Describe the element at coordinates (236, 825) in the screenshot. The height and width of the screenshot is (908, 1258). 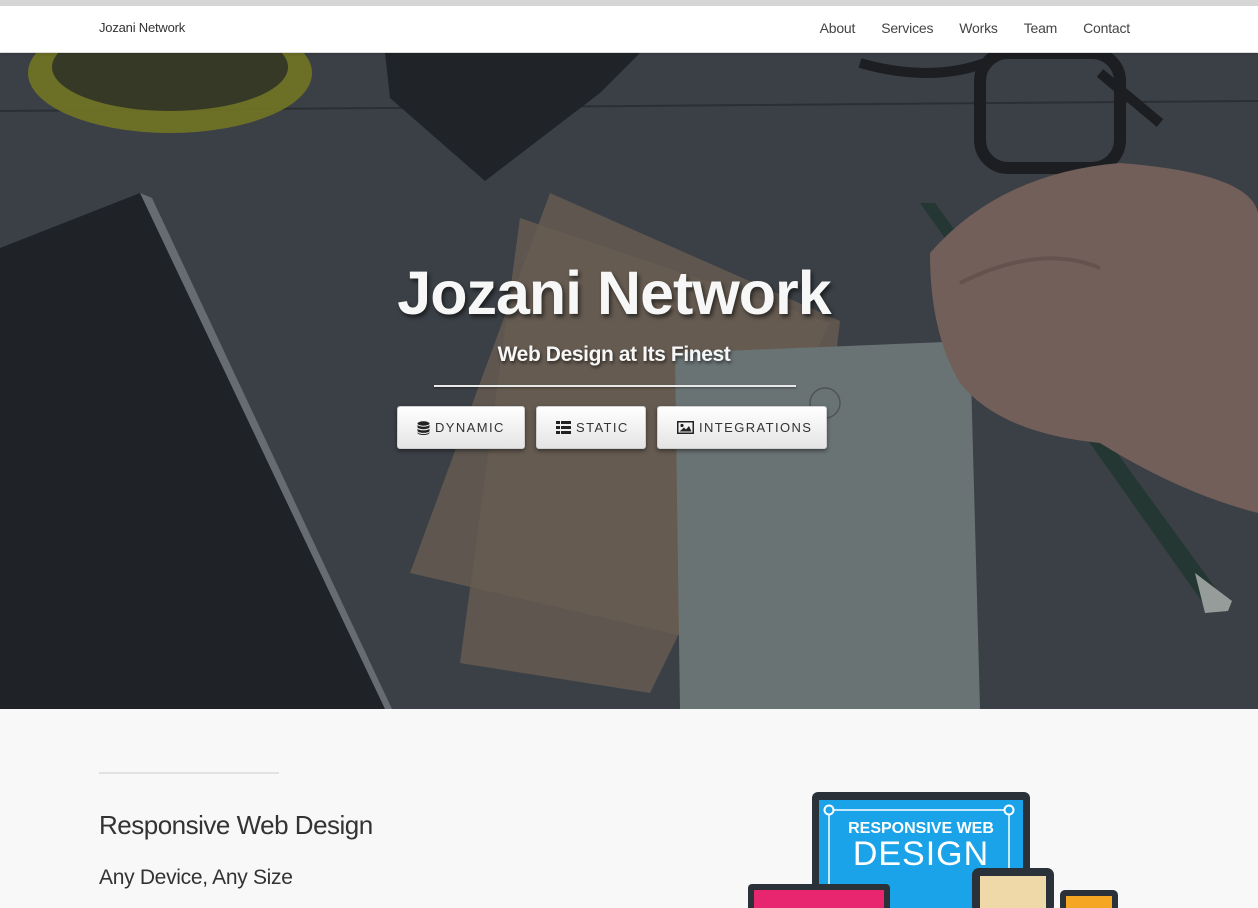
I see `section-heading: Responsive Web Design` at that location.